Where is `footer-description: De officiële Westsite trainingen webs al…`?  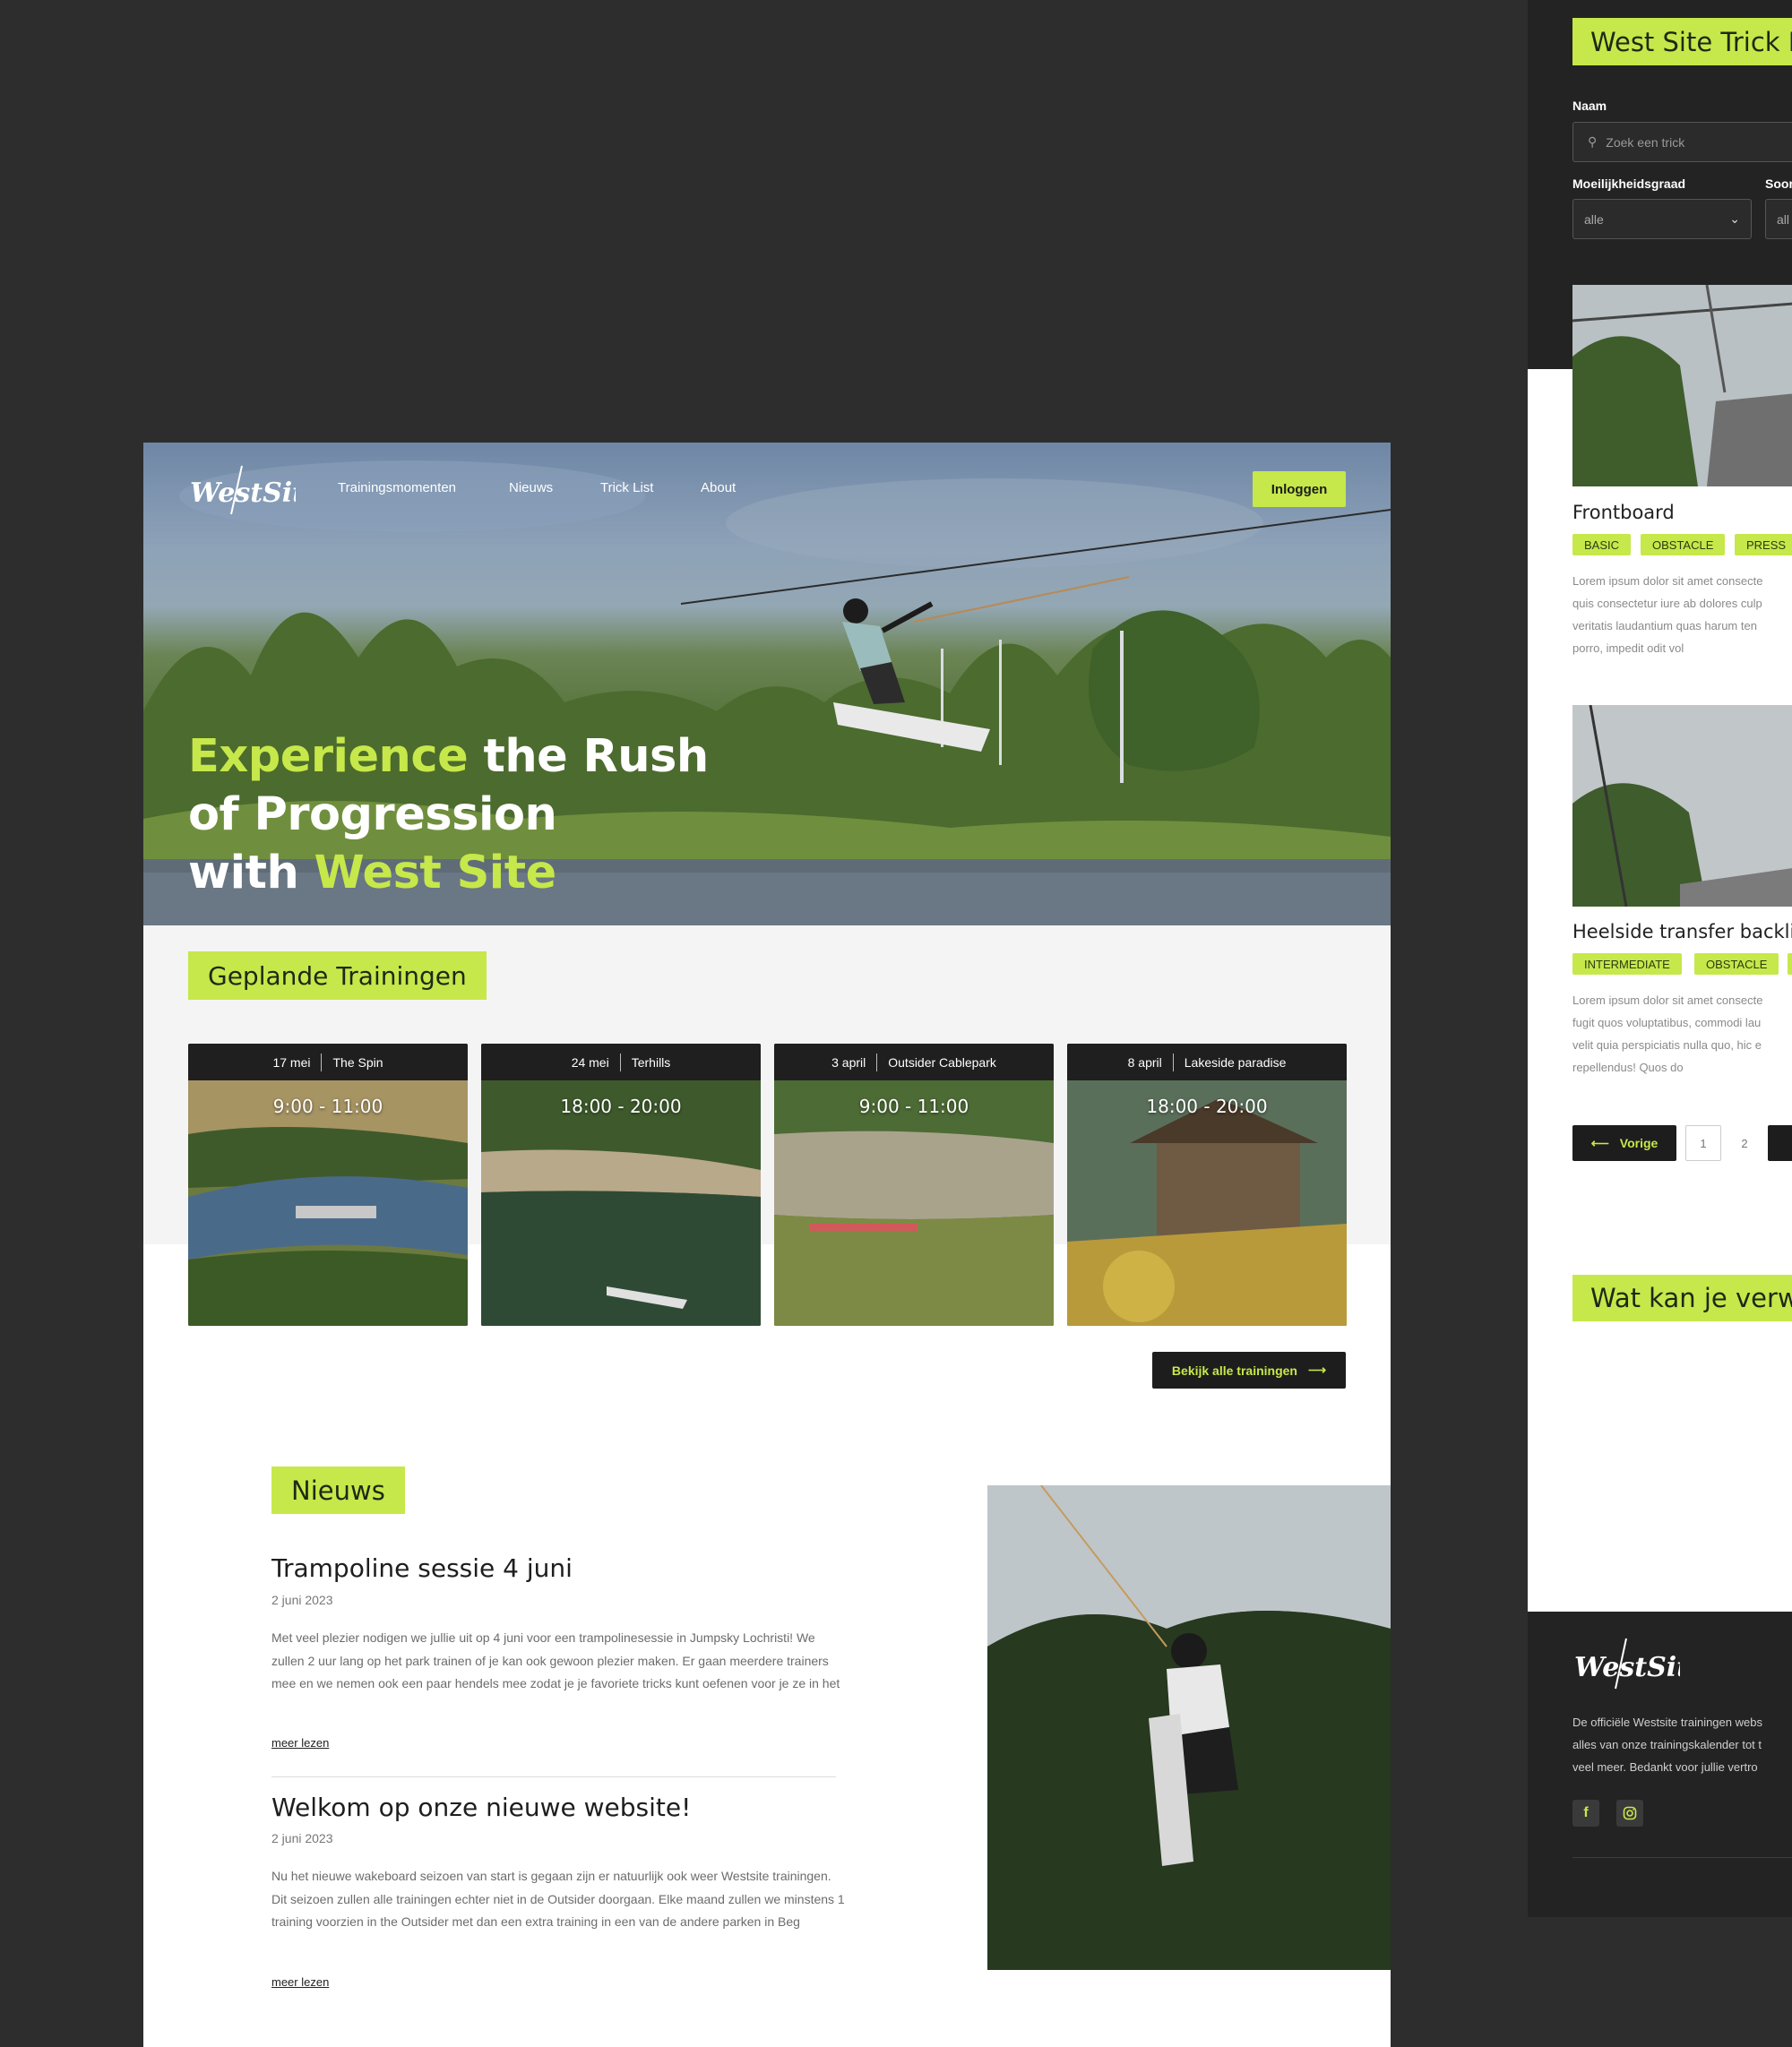 footer-description: De officiële Westsite trainingen webs al… is located at coordinates (1682, 1744).